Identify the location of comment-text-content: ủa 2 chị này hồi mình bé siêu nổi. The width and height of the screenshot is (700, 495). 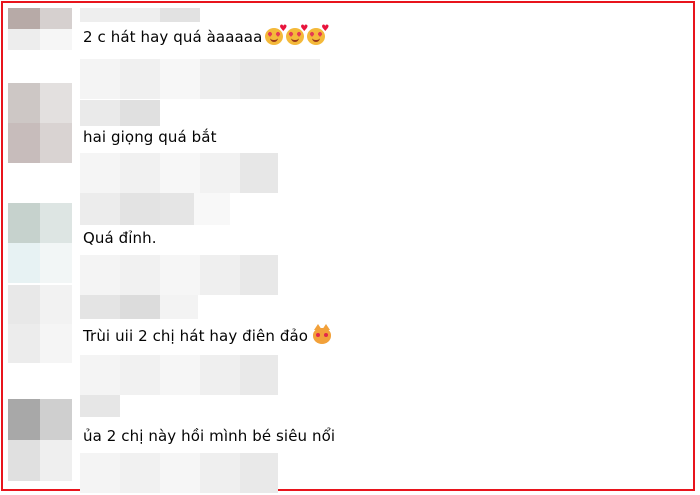
(209, 436).